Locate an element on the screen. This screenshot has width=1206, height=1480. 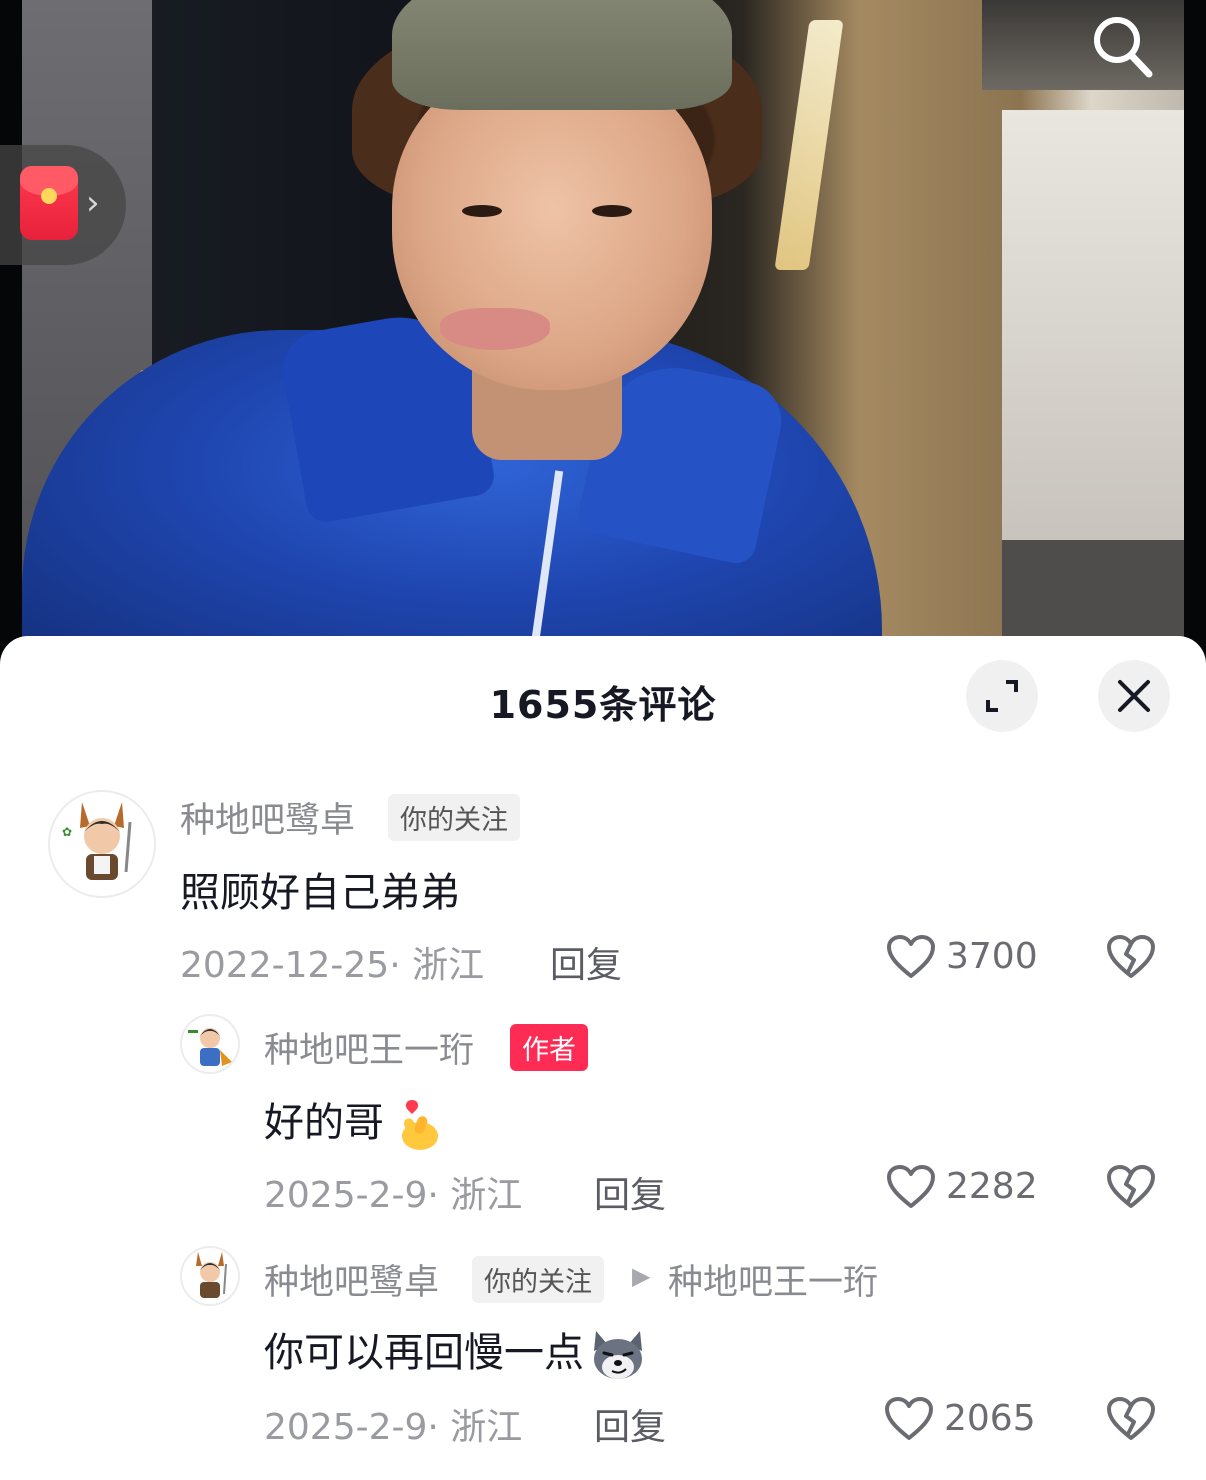
smirk-dog-emoji is located at coordinates (618, 1355).